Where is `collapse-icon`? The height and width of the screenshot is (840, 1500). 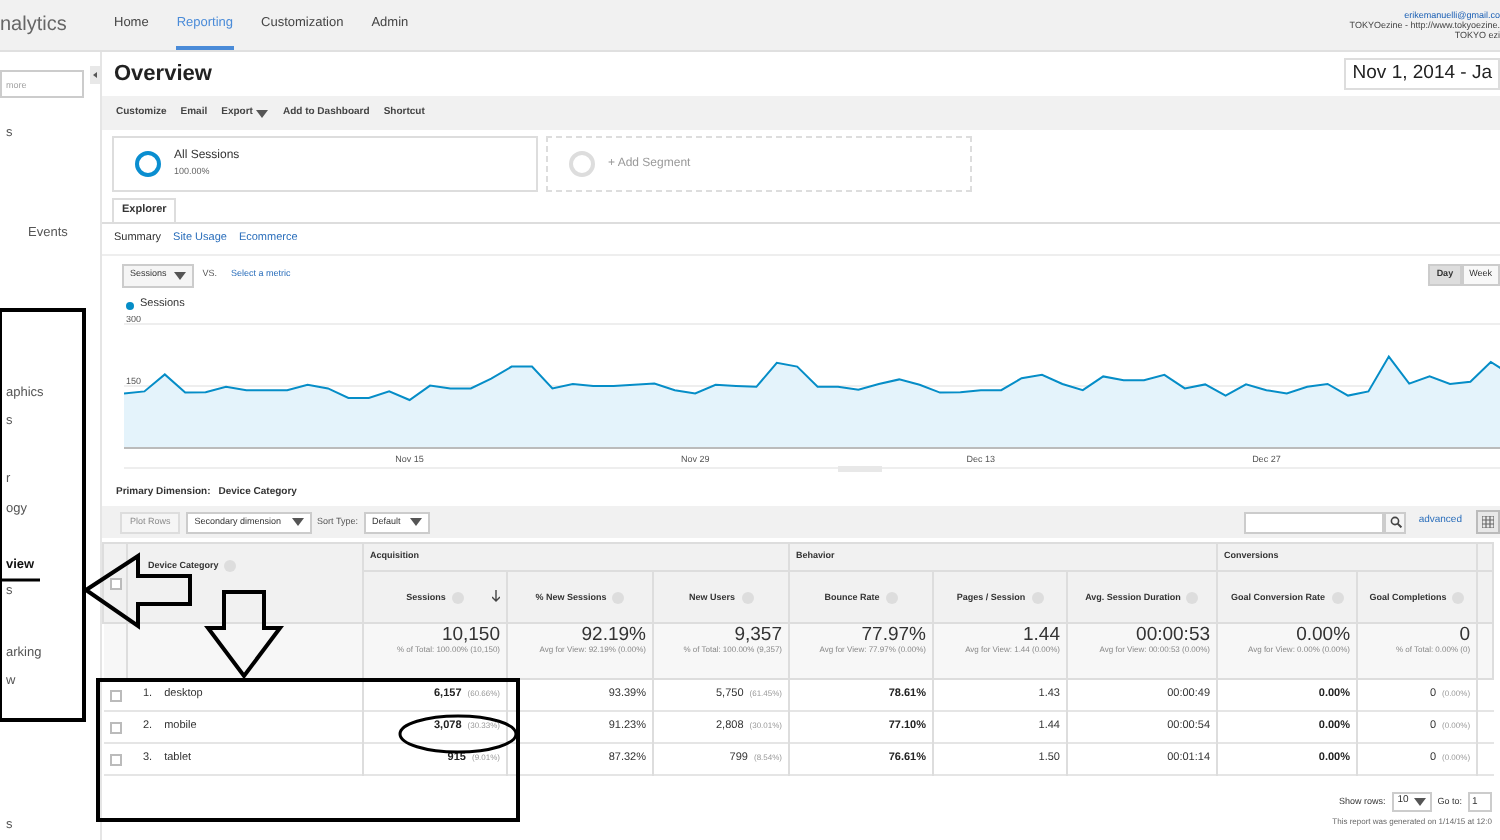 collapse-icon is located at coordinates (95, 75).